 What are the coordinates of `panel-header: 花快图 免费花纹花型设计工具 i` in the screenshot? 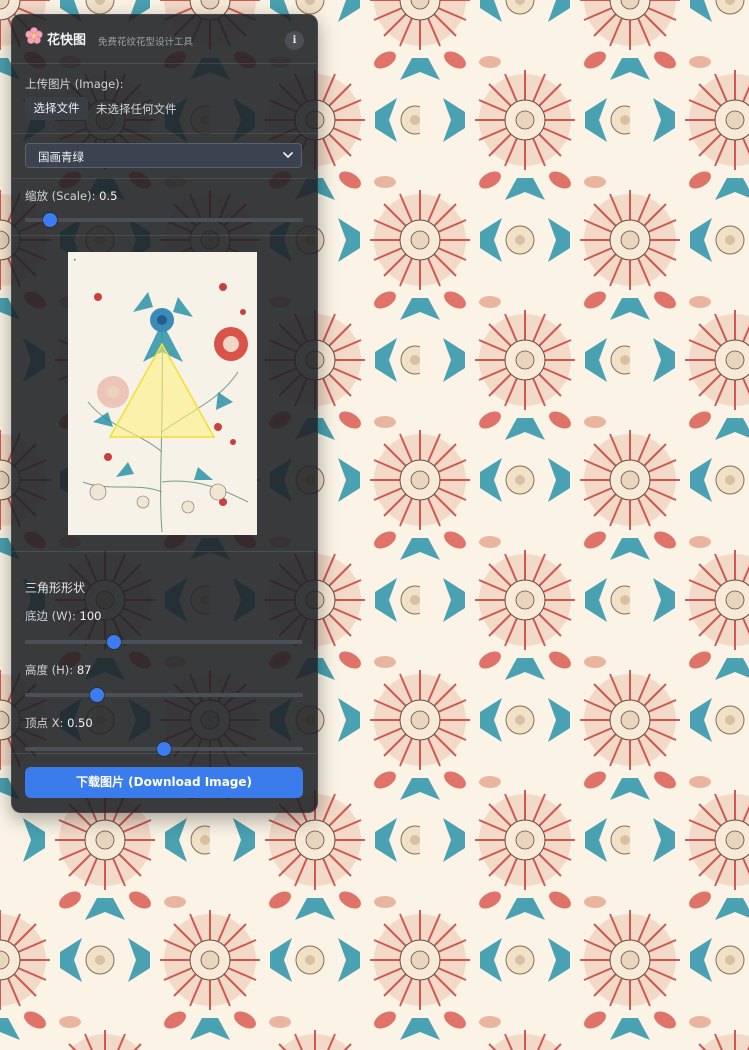 It's located at (164, 39).